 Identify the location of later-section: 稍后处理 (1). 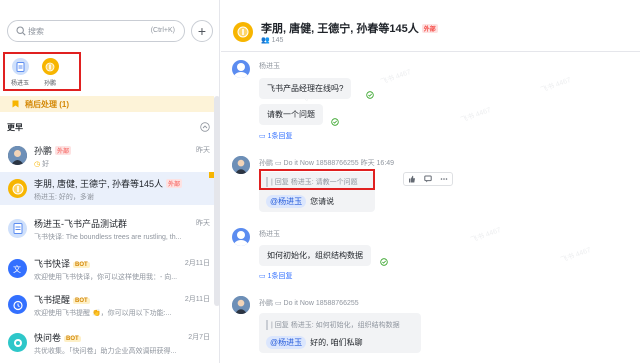
(107, 104).